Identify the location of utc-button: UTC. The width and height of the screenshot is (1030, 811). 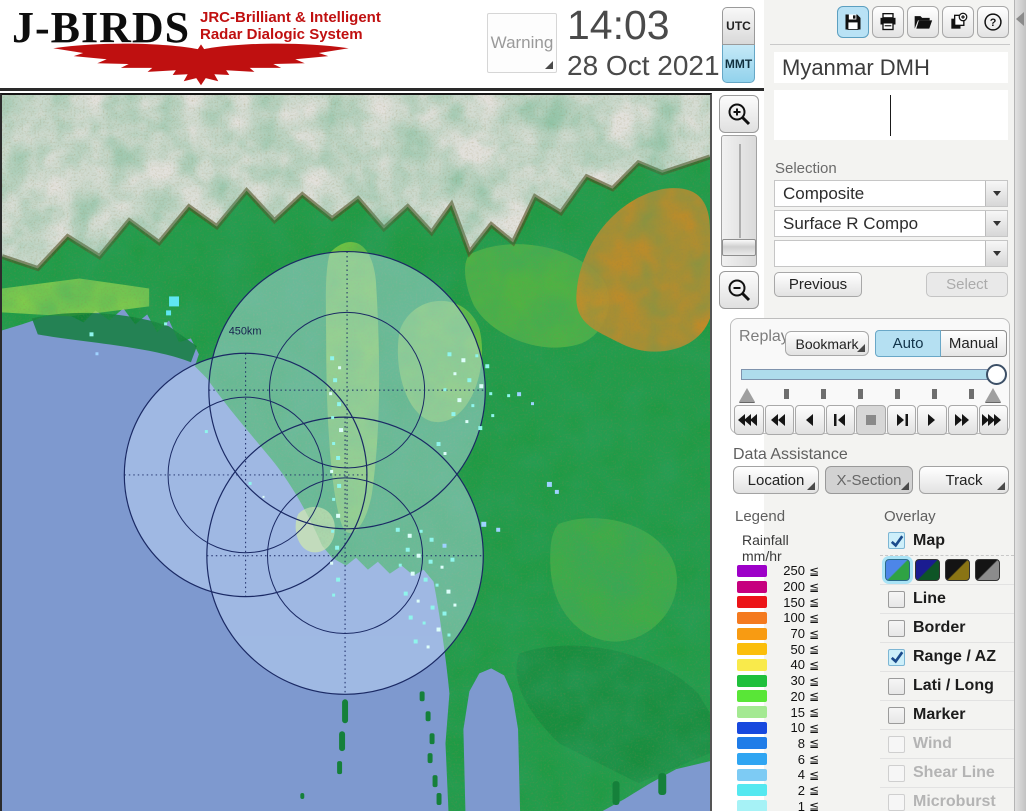
(738, 26).